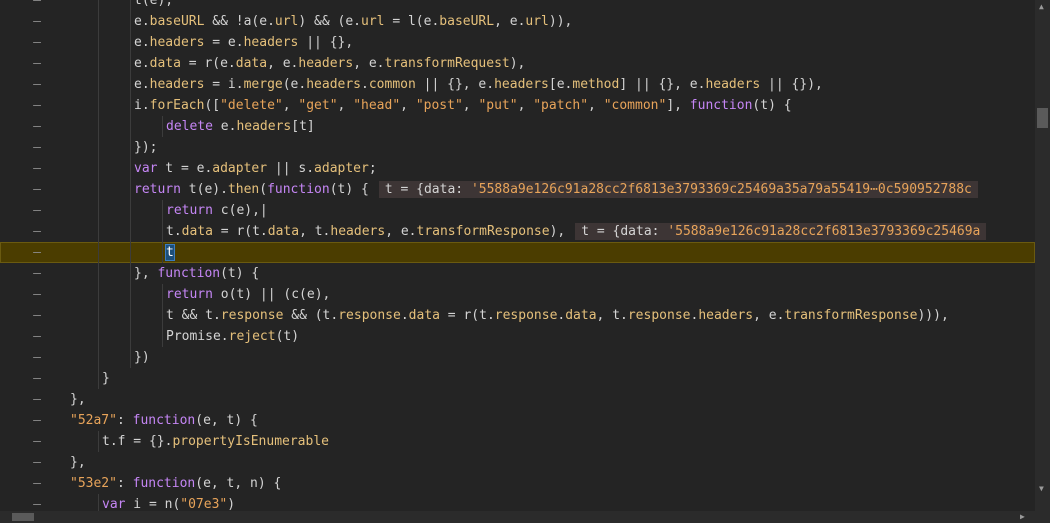 The height and width of the screenshot is (523, 1050). I want to click on string-token: "put", so click(498, 105).